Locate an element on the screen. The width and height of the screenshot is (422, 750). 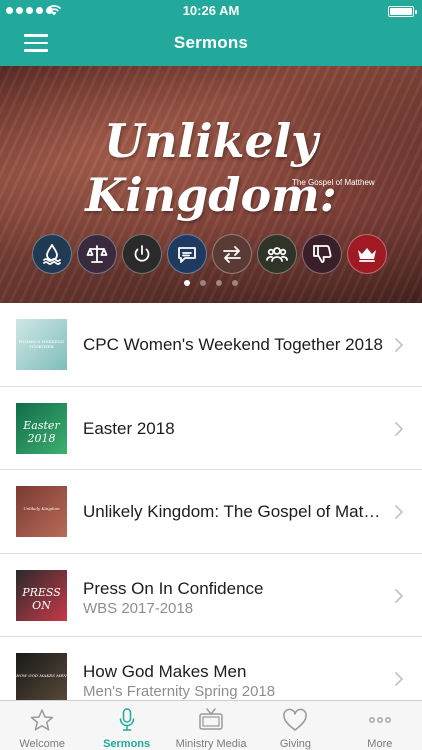
list-item-title: Easter 2018 is located at coordinates (129, 428).